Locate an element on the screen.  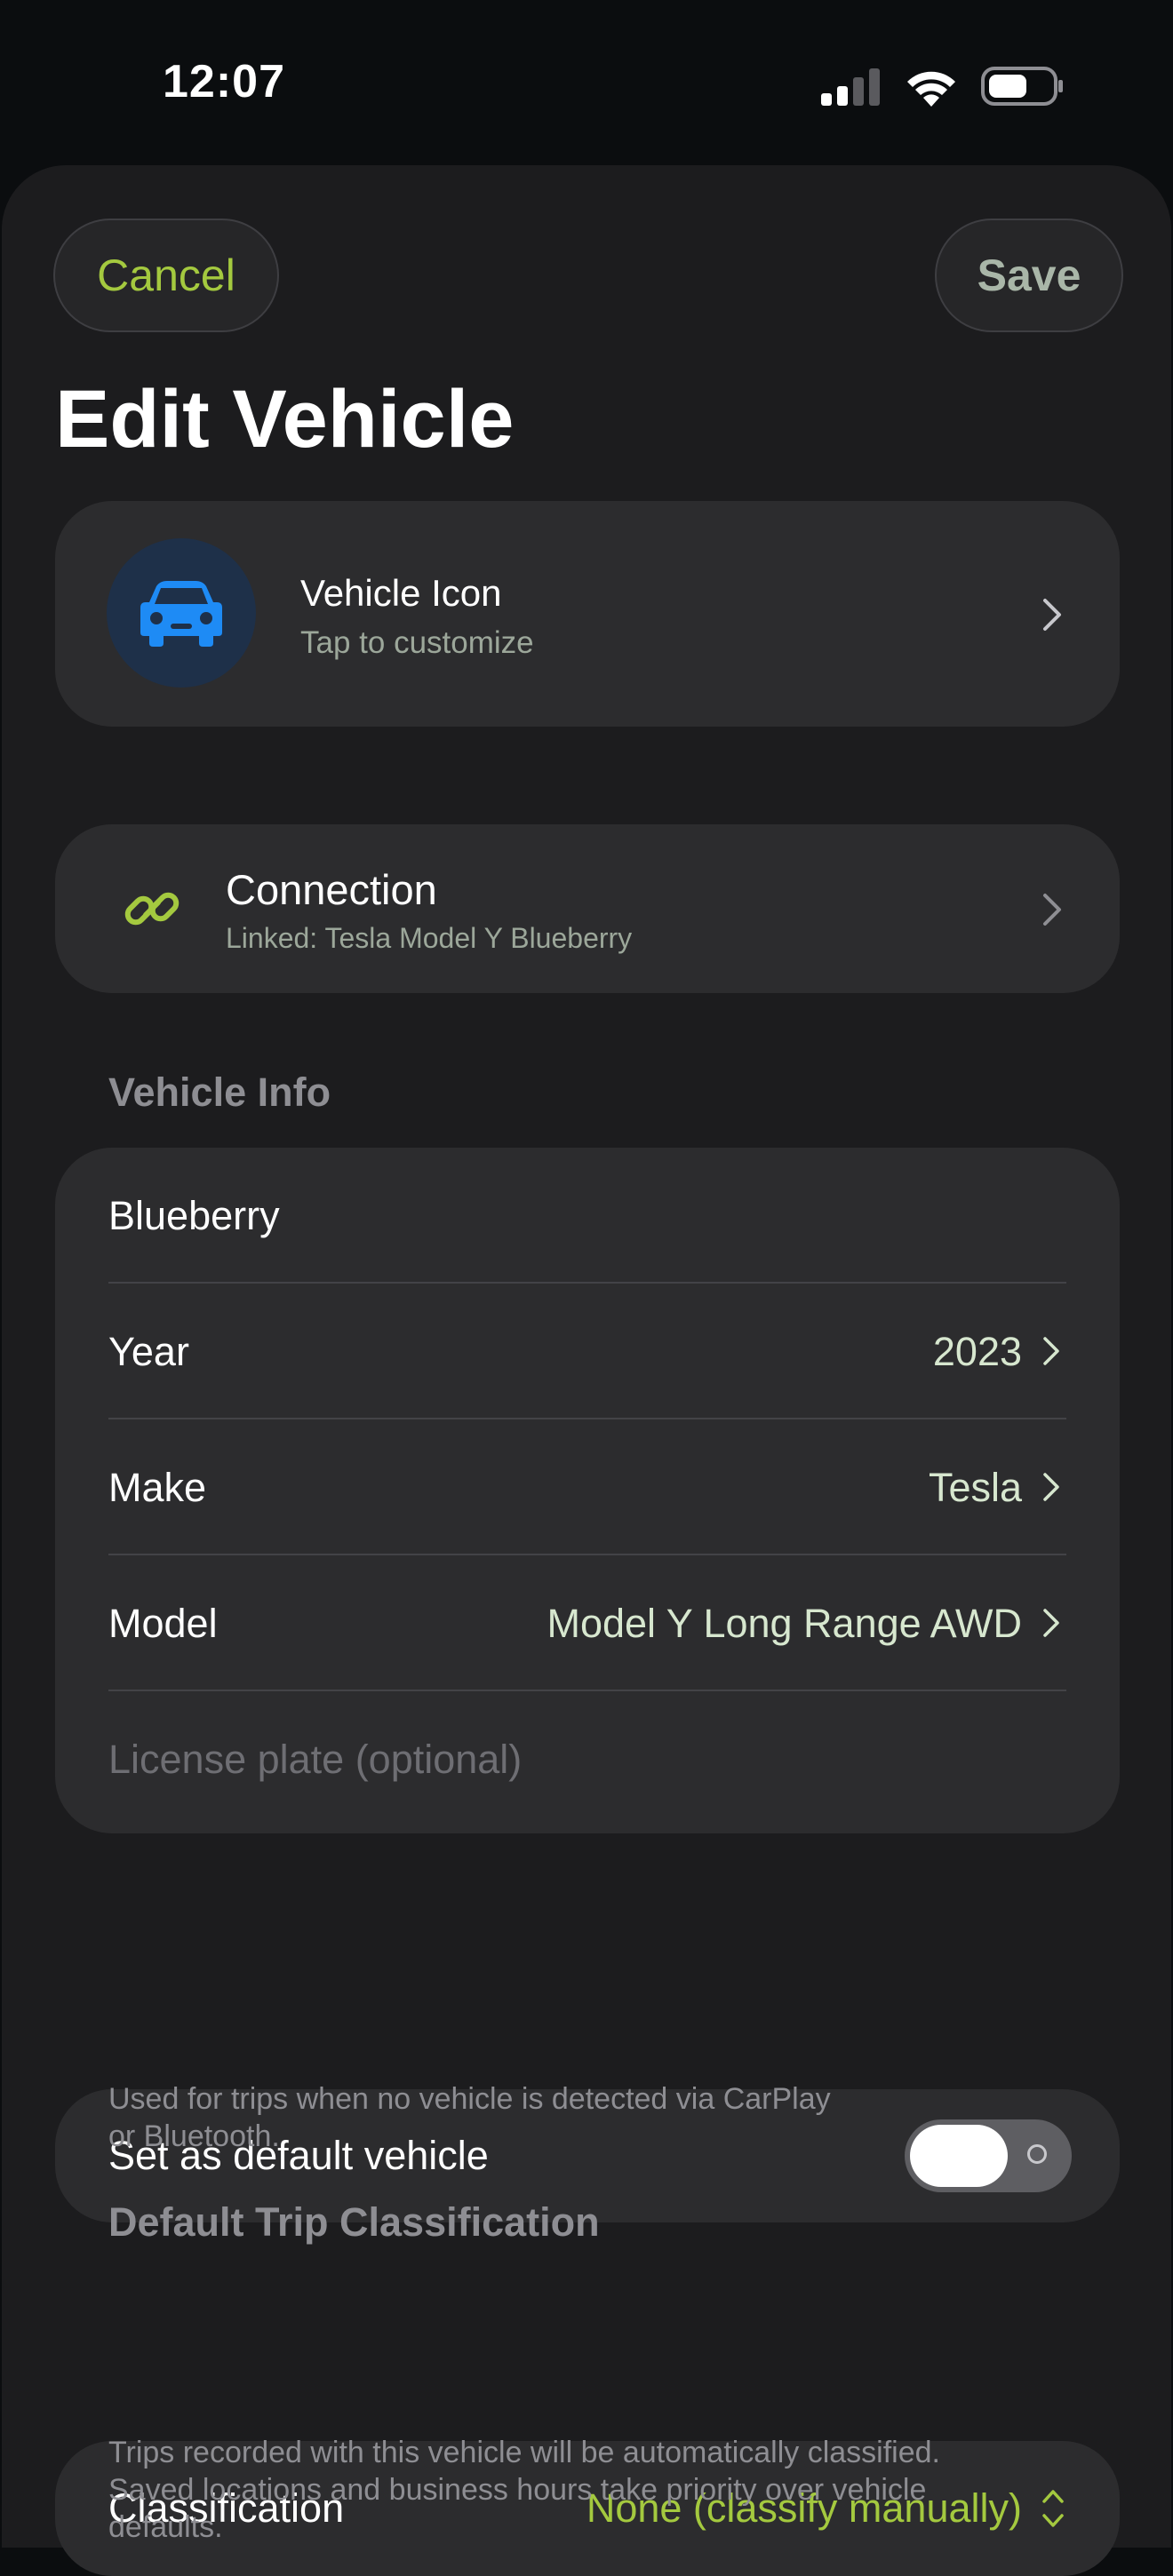
license-plate-placeholder: License plate (optional) is located at coordinates (315, 1759).